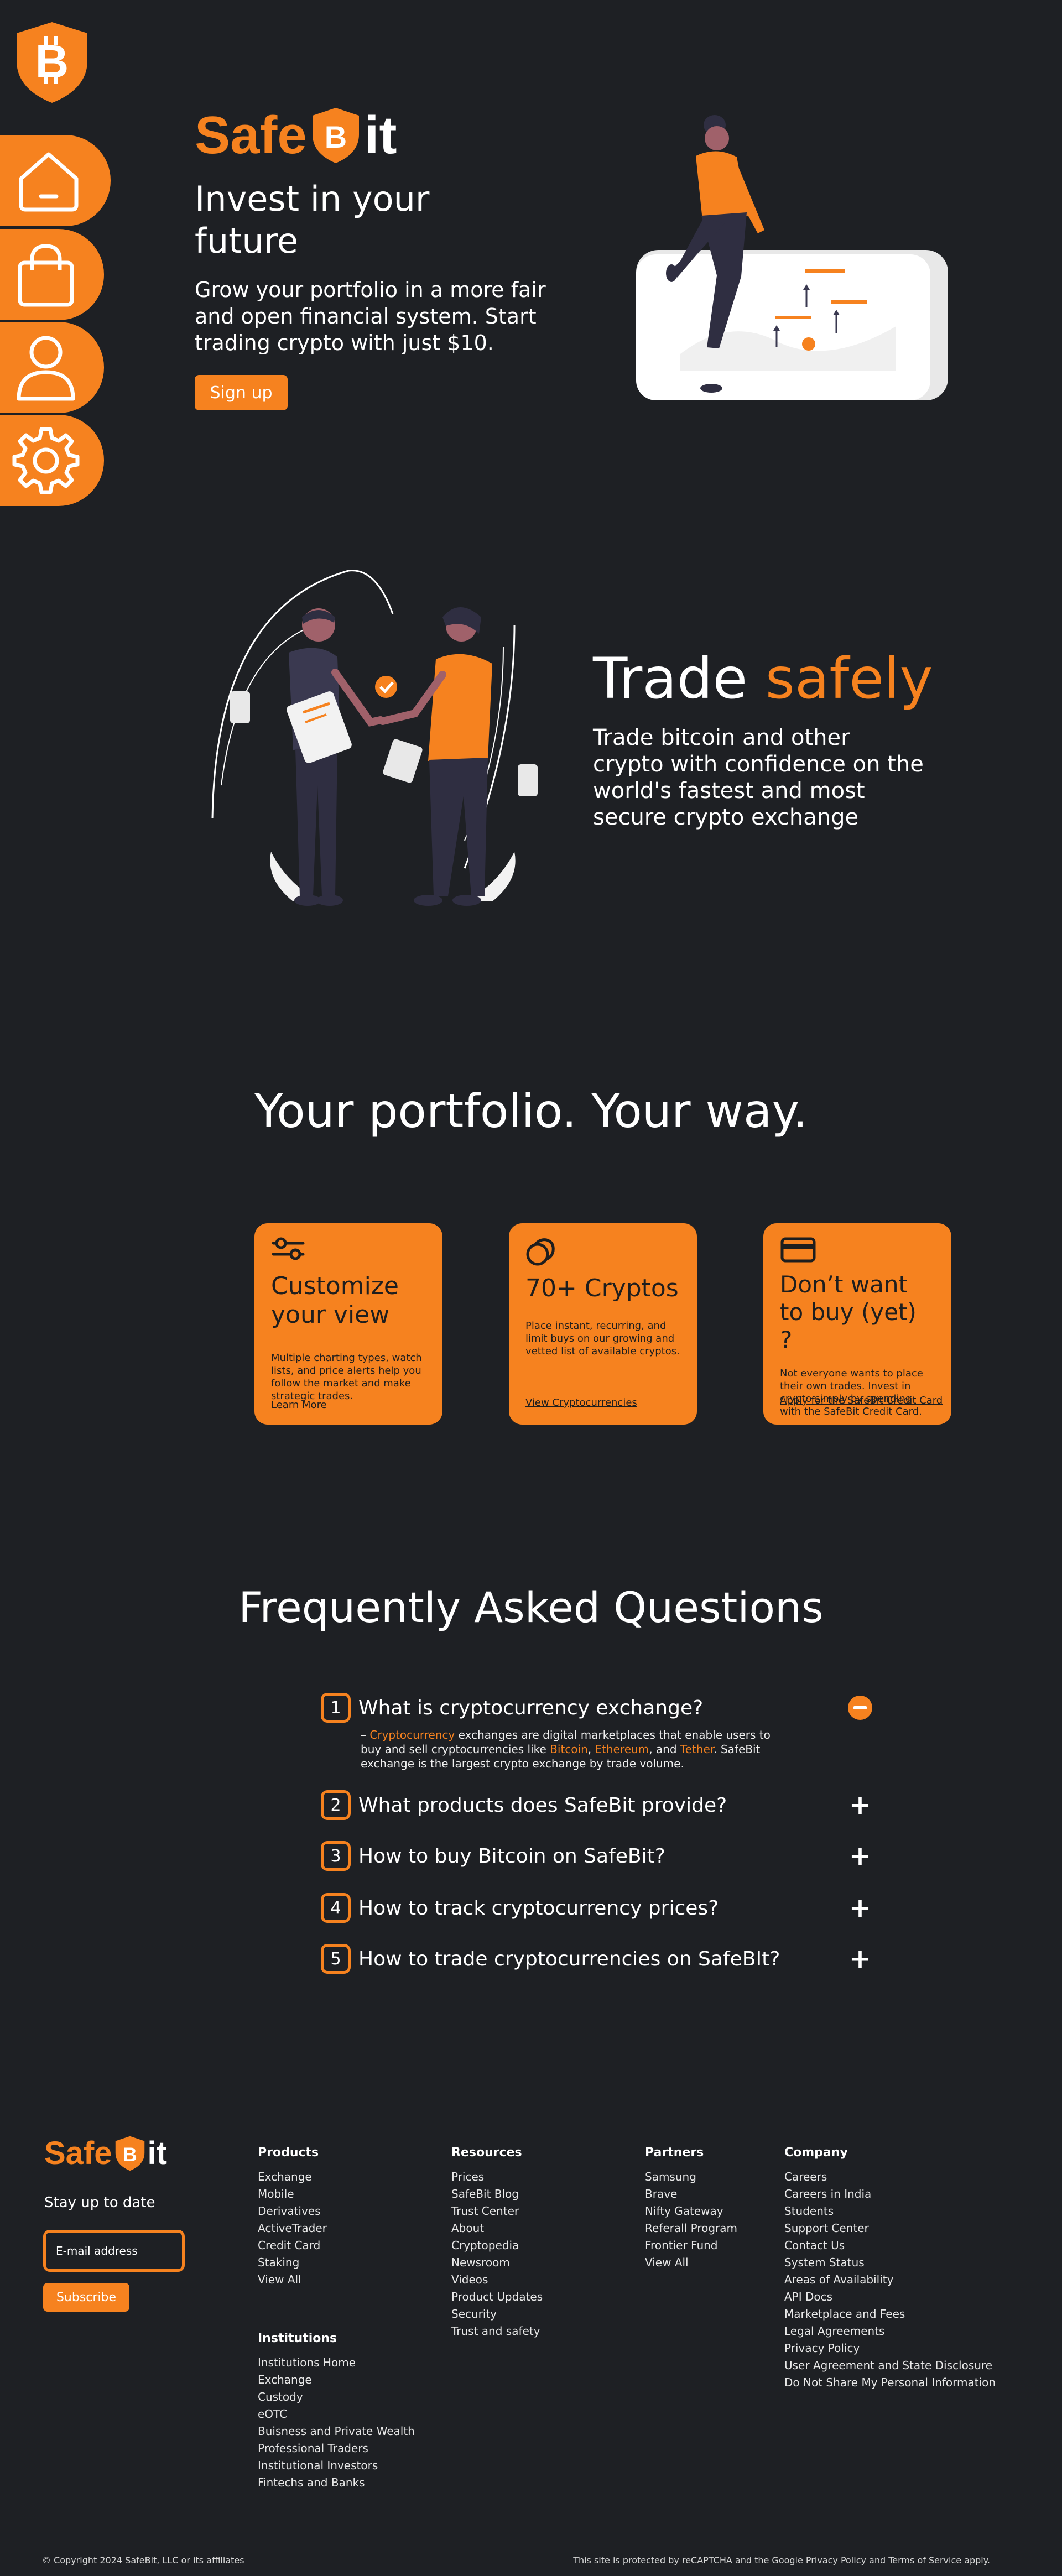 This screenshot has width=1062, height=2576. I want to click on nav-home-tab, so click(55, 180).